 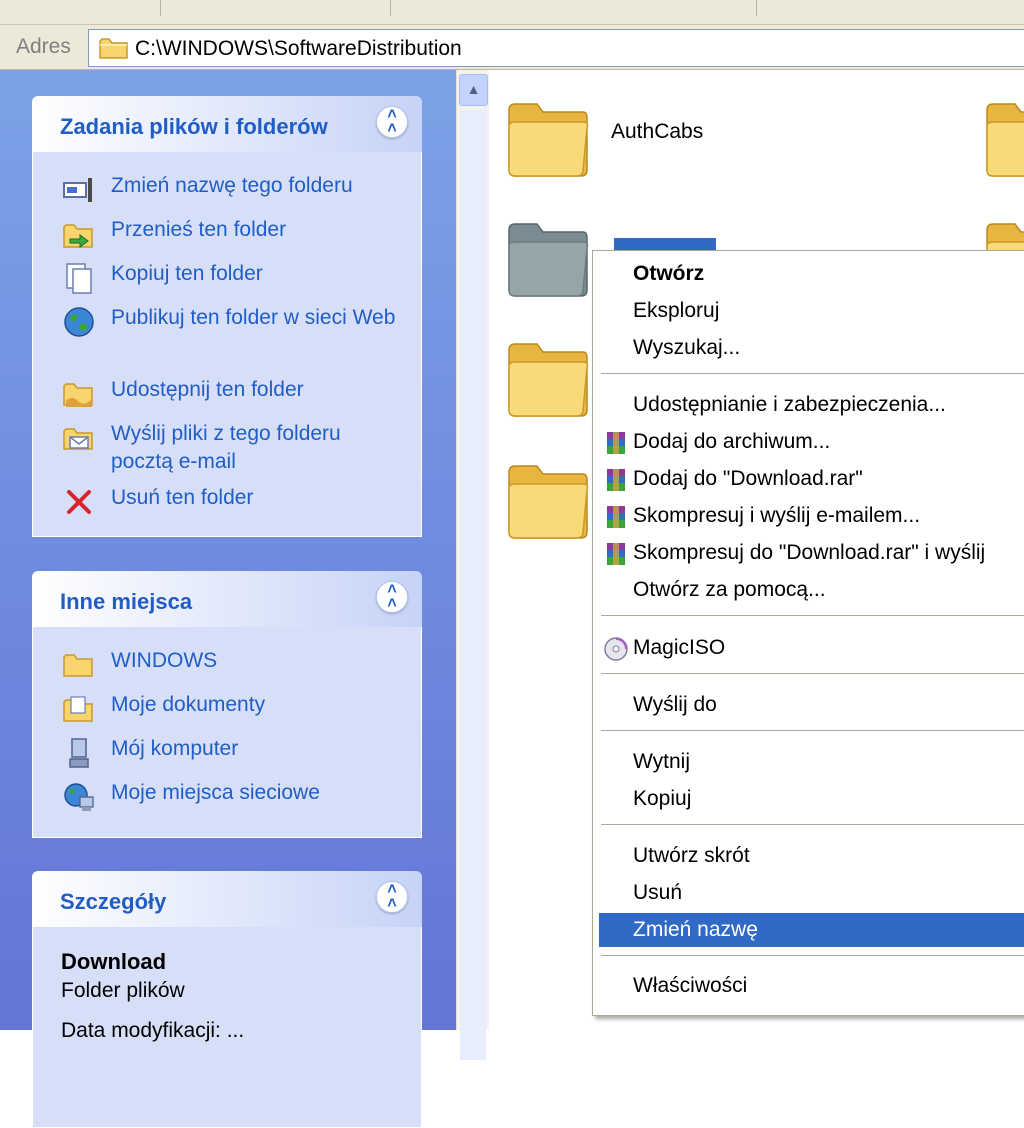 I want to click on menu-item-compress-rar-email: Skompresuj do "Download.rar" i wyślij, so click(x=811, y=553).